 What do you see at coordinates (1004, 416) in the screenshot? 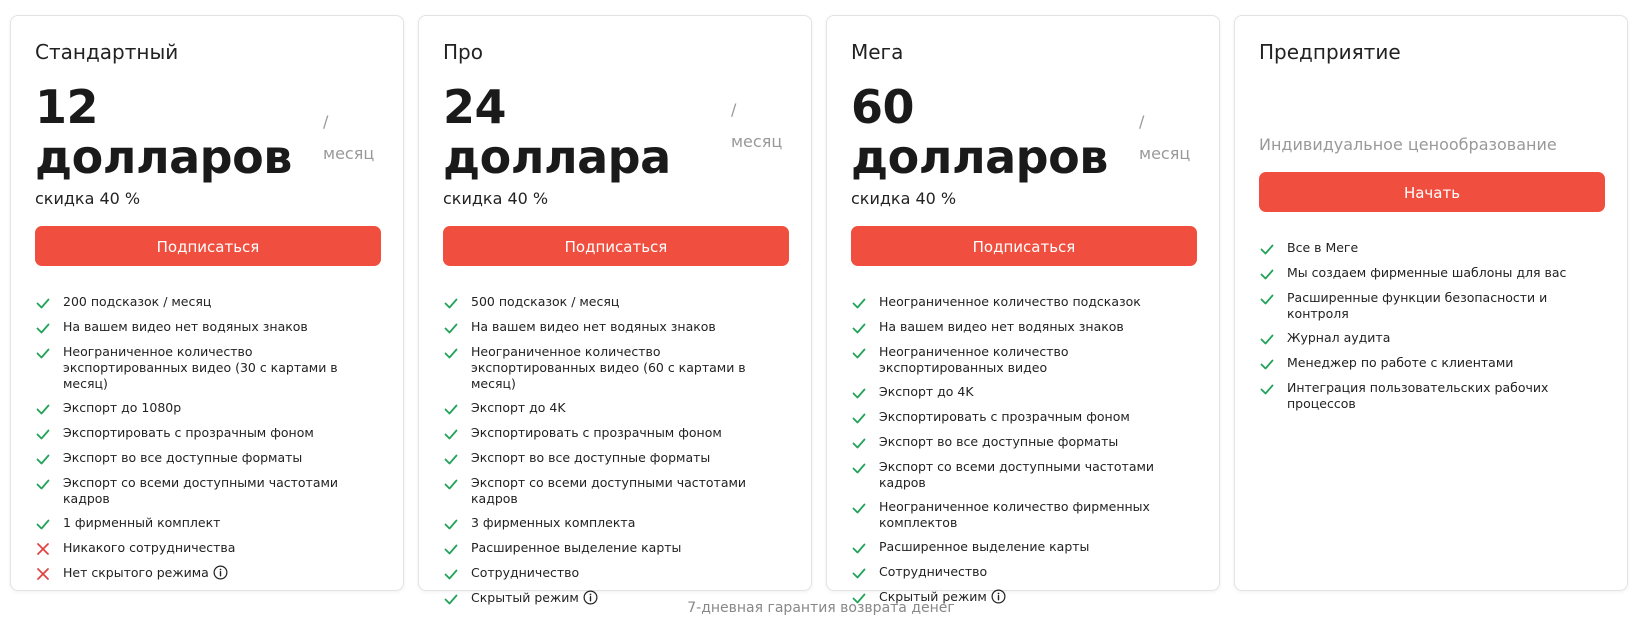
I see `feature-label: Экспортировать с прозрачным фоном` at bounding box center [1004, 416].